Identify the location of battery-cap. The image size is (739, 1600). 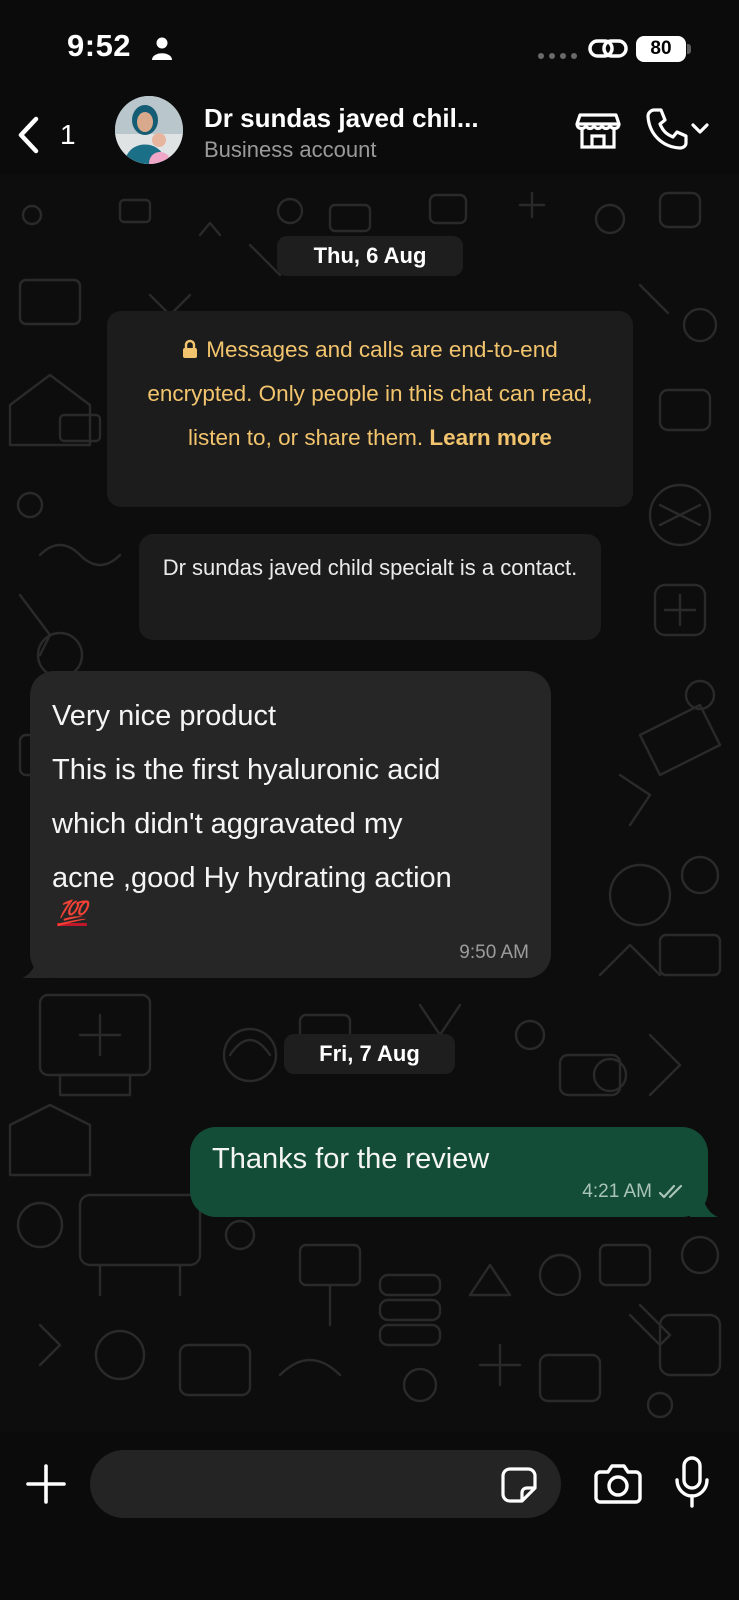
(689, 49).